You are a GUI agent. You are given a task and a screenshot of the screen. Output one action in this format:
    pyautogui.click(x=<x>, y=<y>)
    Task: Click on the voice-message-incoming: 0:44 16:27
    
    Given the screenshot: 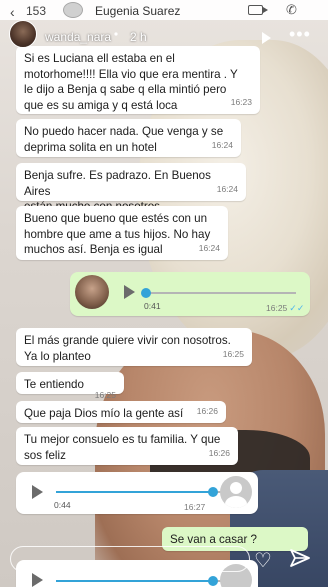 What is the action you would take?
    pyautogui.click(x=137, y=493)
    